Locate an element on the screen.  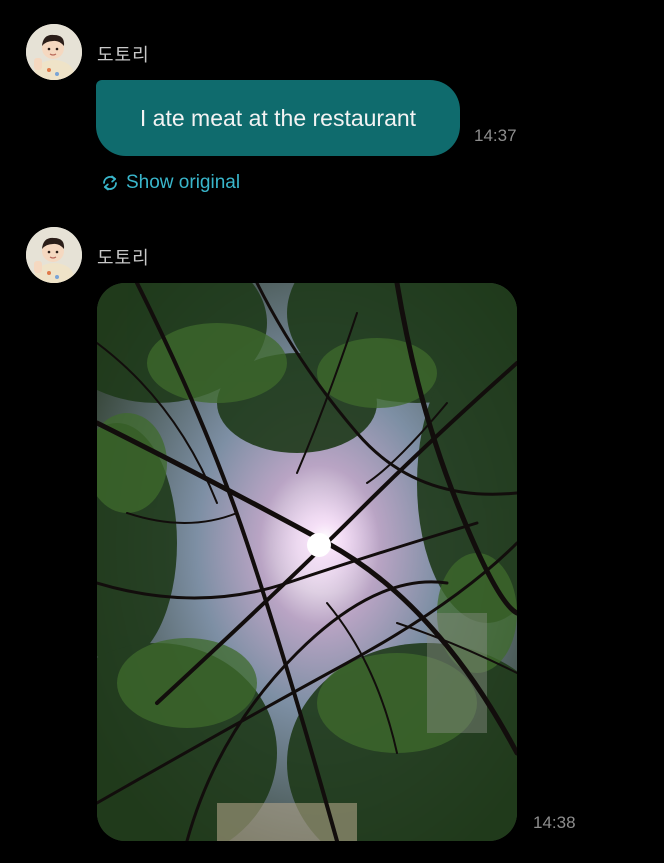
show-original-label: Show original is located at coordinates (183, 182).